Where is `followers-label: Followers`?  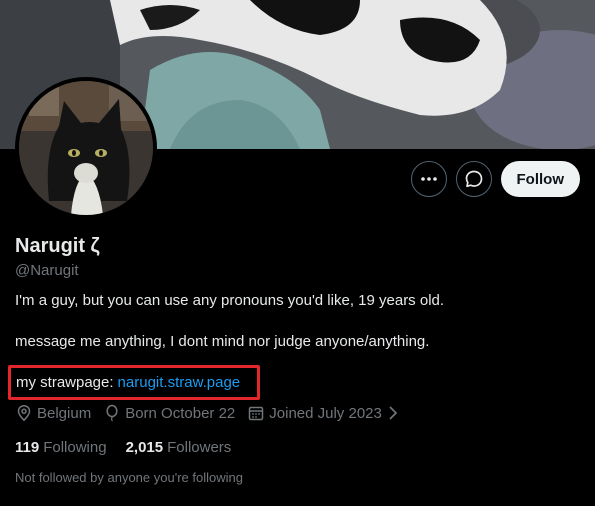 followers-label: Followers is located at coordinates (199, 447).